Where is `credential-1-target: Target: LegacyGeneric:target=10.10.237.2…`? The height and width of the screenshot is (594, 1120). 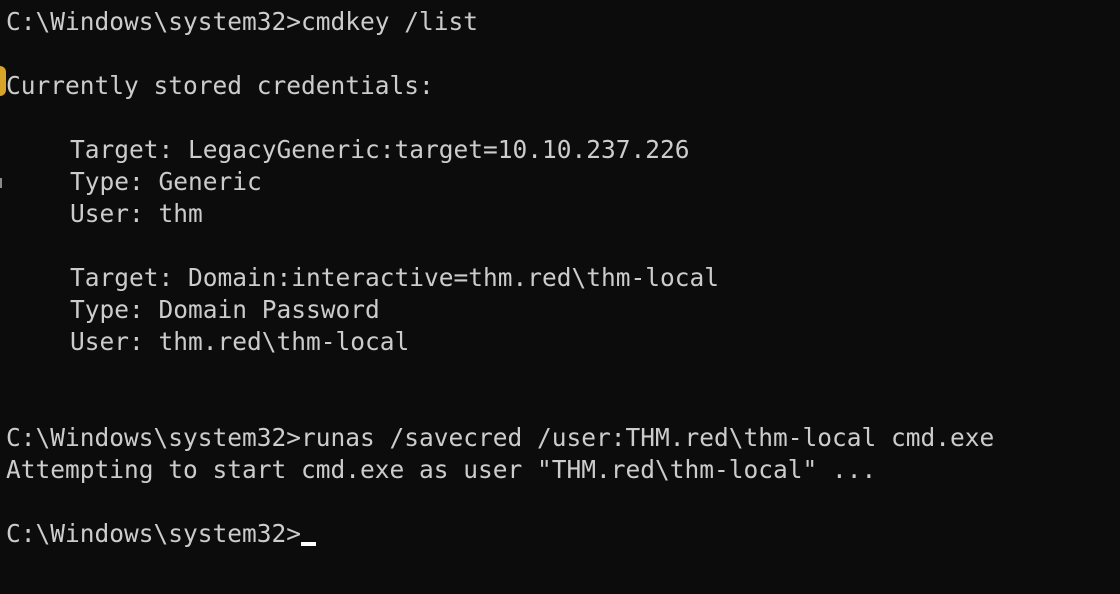
credential-1-target: Target: LegacyGeneric:target=10.10.237.2… is located at coordinates (380, 149).